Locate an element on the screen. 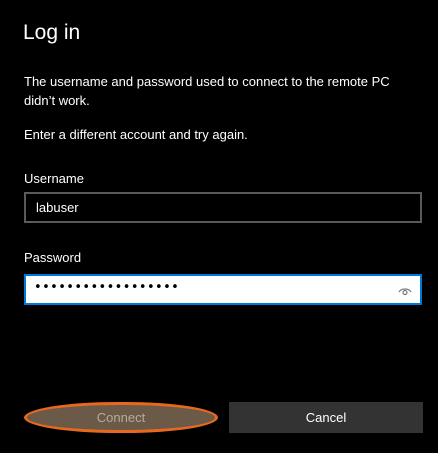  dialog-title: Log in is located at coordinates (52, 32).